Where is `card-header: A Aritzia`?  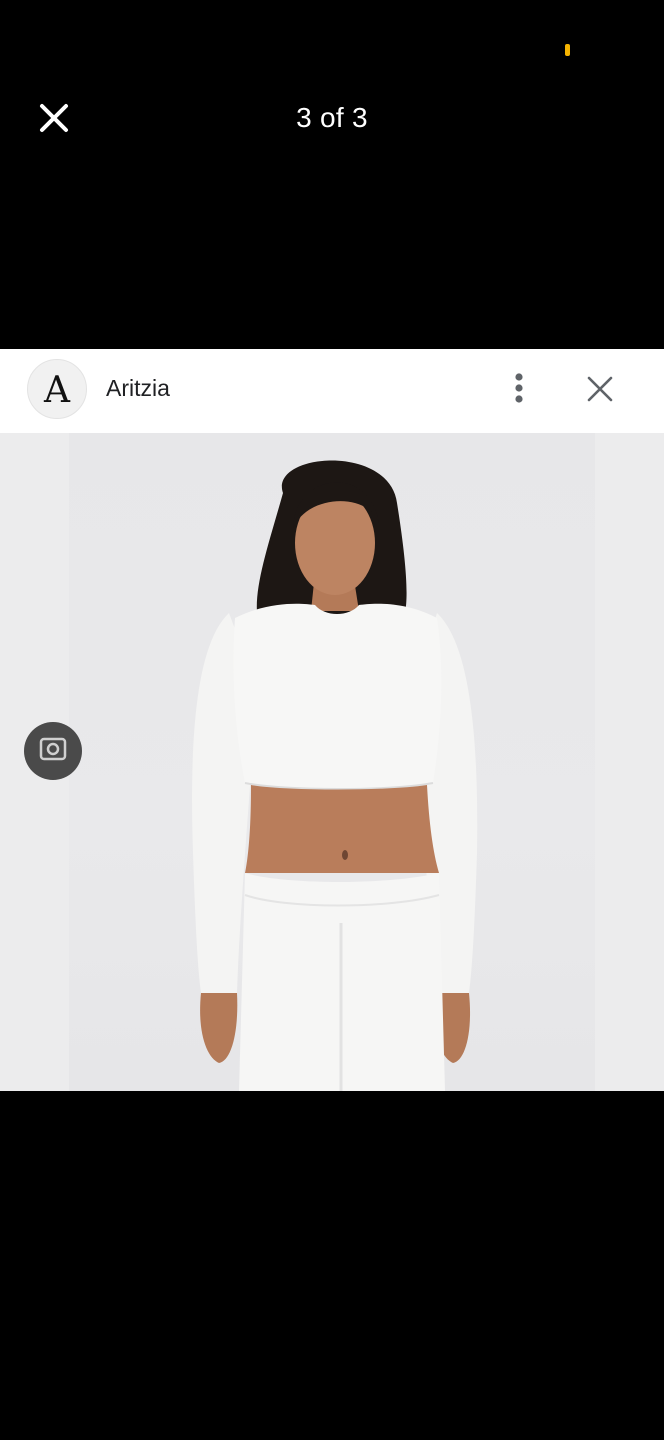 card-header: A Aritzia is located at coordinates (332, 391).